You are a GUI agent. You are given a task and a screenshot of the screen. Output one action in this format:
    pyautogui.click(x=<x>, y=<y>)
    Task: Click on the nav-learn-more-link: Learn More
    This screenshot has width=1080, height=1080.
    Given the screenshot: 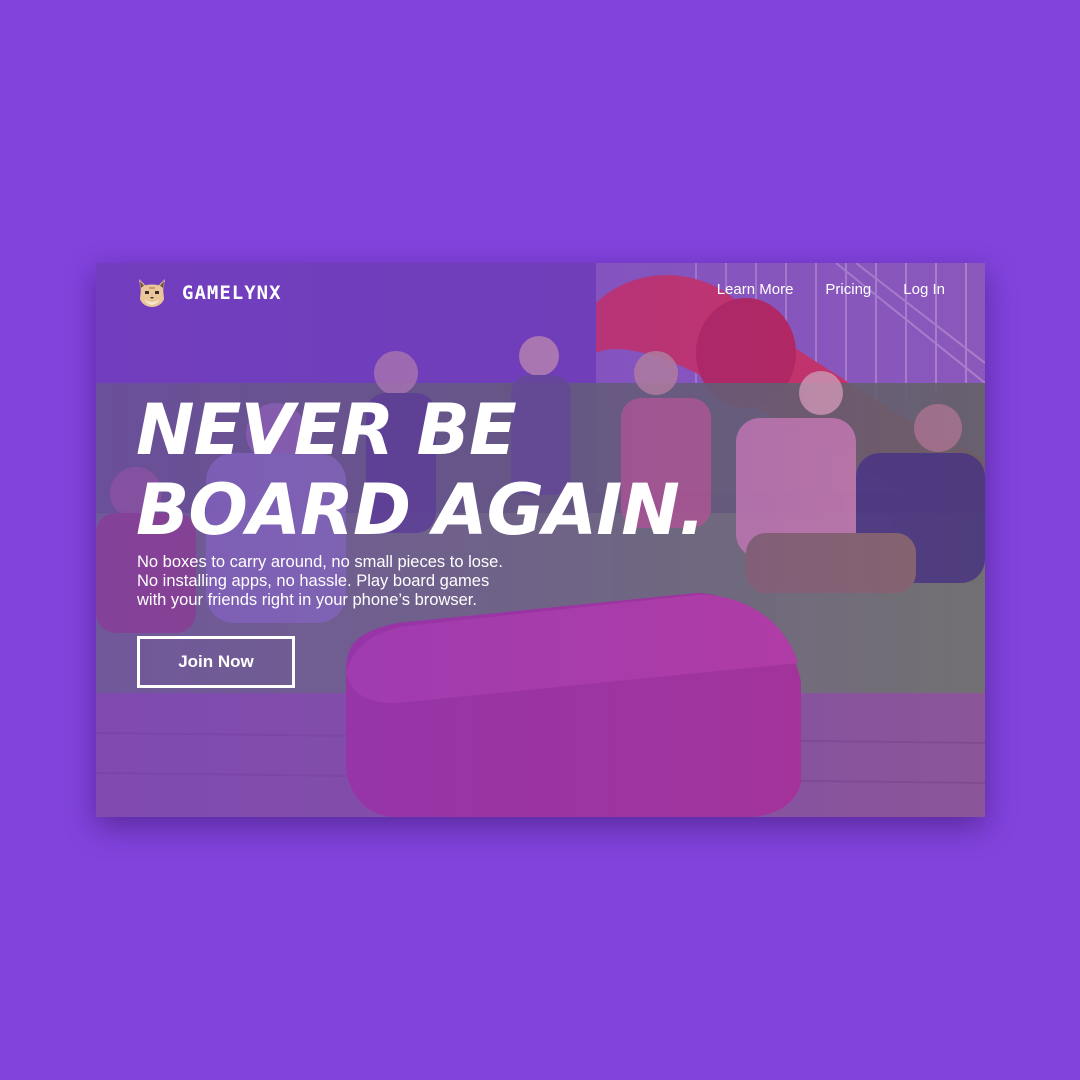 What is the action you would take?
    pyautogui.click(x=755, y=289)
    